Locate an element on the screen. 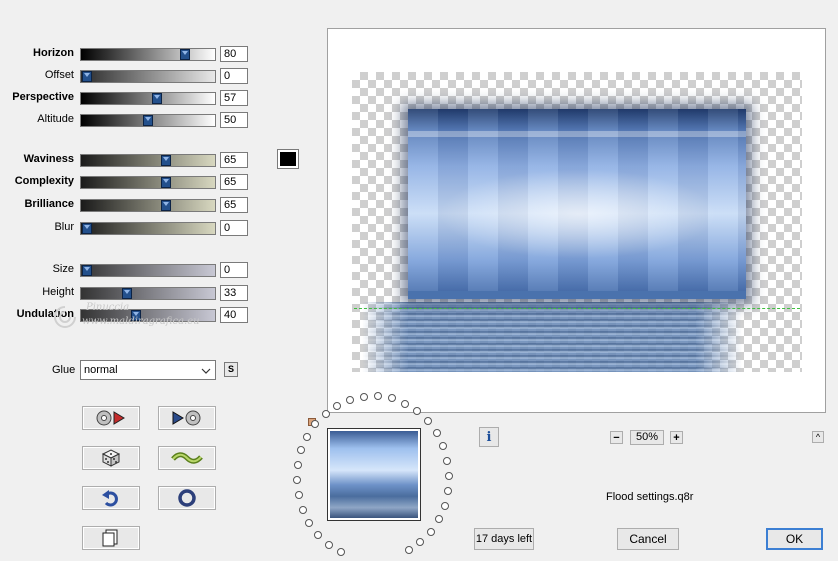  slider-row-offset: Offset 0 is located at coordinates (125, 76).